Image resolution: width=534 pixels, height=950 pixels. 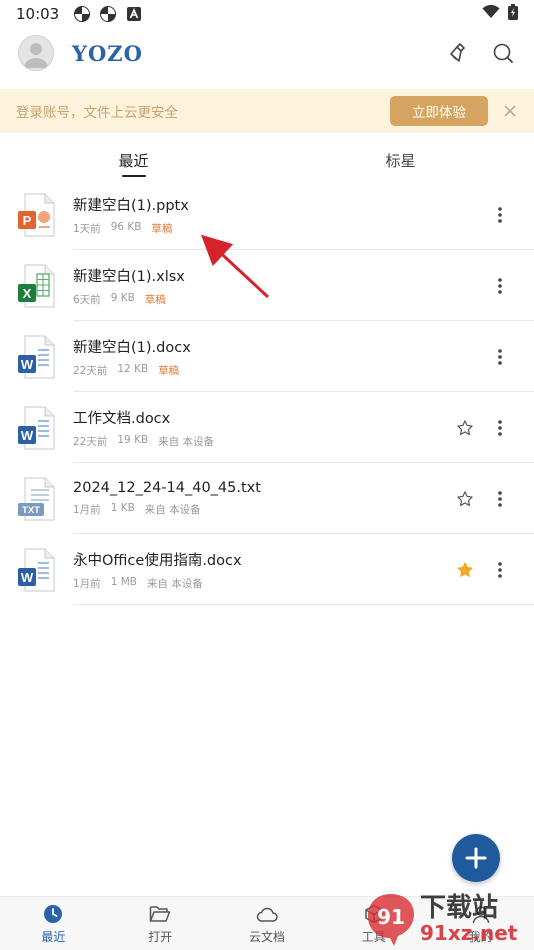 I want to click on file-row: X 新建空白(1).xlsx 6天前 9 KB 草稿, so click(x=267, y=285).